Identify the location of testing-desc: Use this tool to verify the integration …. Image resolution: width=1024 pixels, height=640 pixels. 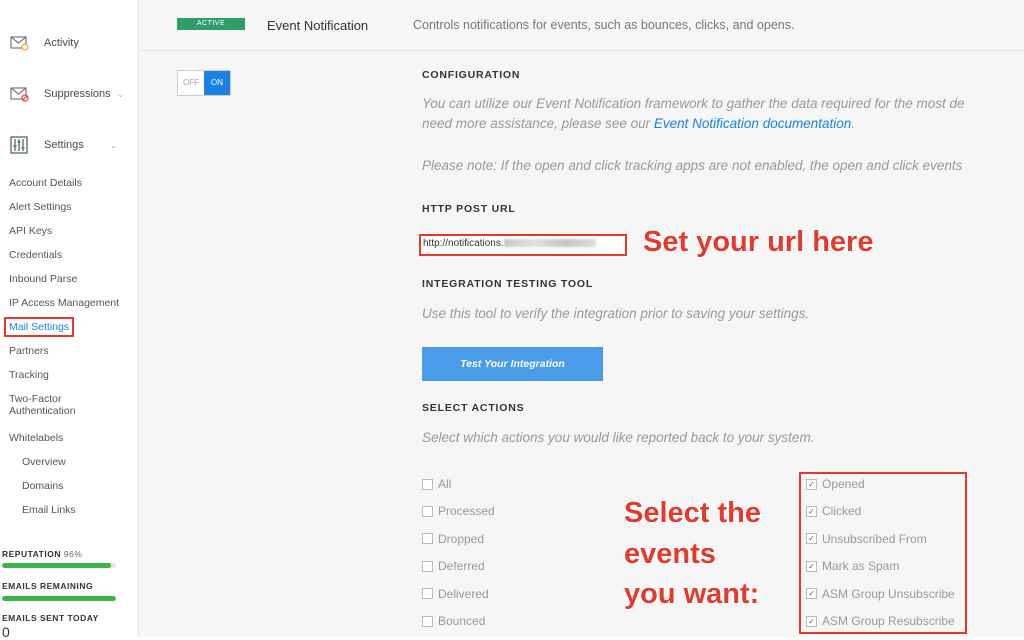
(616, 313).